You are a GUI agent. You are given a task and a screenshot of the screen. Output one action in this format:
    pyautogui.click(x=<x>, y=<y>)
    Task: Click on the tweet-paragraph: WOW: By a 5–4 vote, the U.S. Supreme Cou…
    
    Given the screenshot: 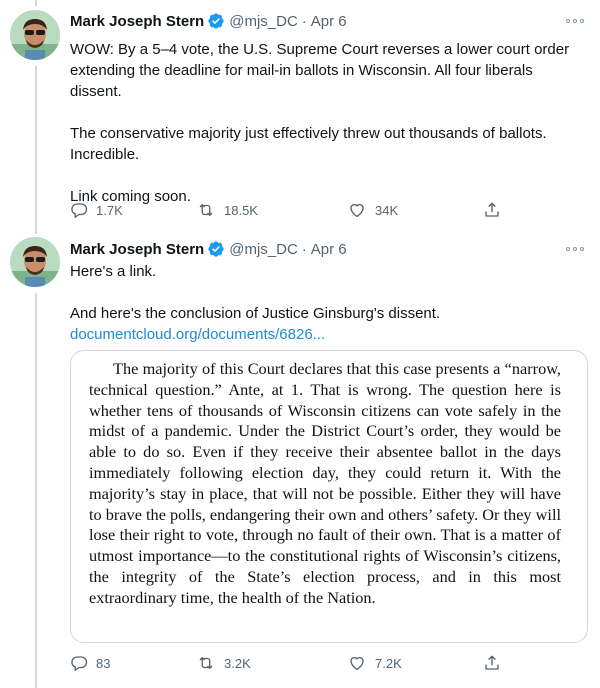 What is the action you would take?
    pyautogui.click(x=320, y=70)
    